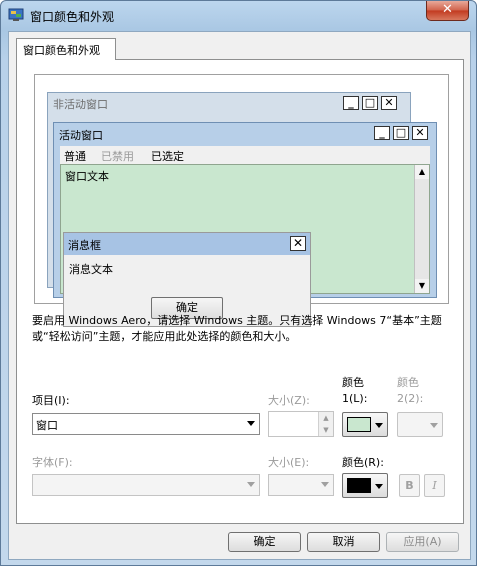 This screenshot has height=566, width=477. Describe the element at coordinates (422, 286) in the screenshot. I see `scroll-down-icon: ▼` at that location.